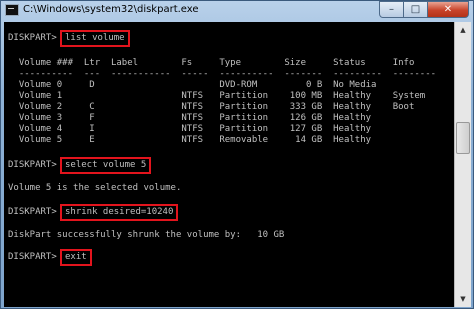 Image resolution: width=474 pixels, height=309 pixels. I want to click on scroll-down-arrow-icon: ▼, so click(463, 299).